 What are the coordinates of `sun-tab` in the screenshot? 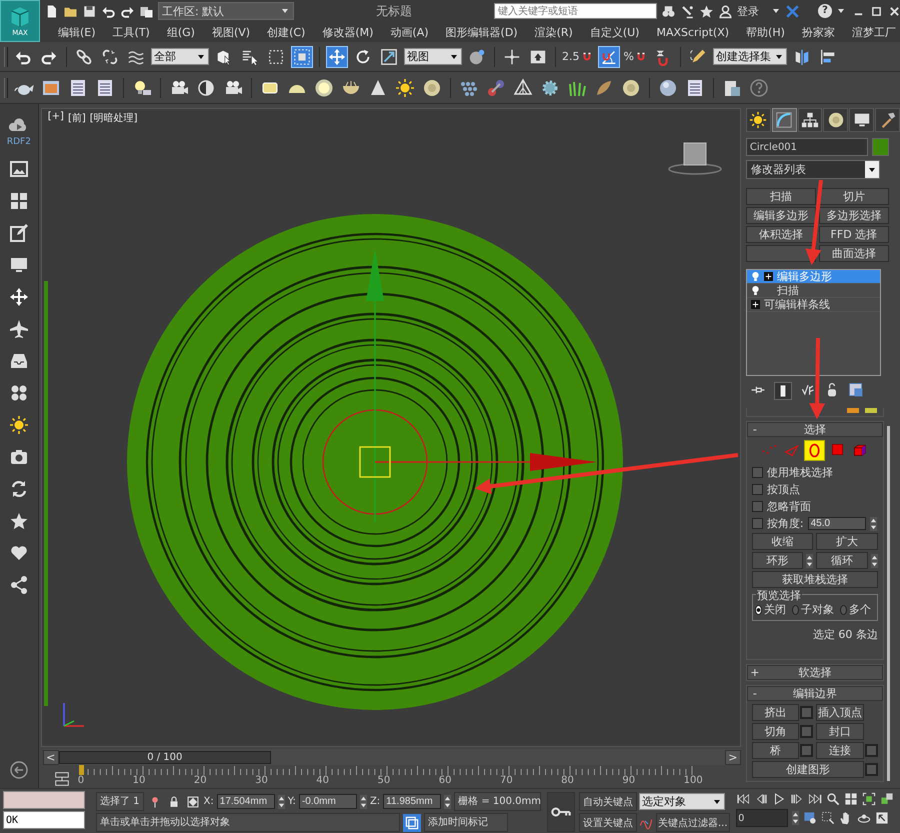 It's located at (758, 120).